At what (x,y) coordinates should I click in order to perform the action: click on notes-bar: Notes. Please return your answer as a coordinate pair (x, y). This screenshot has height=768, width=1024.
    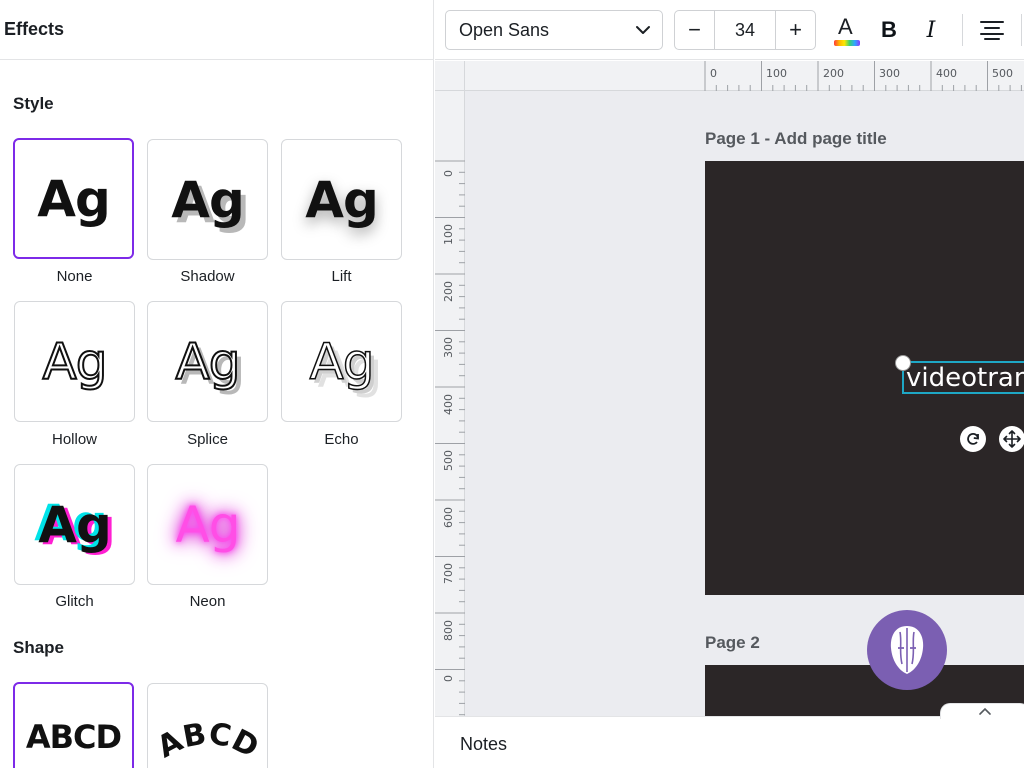
    Looking at the image, I should click on (729, 735).